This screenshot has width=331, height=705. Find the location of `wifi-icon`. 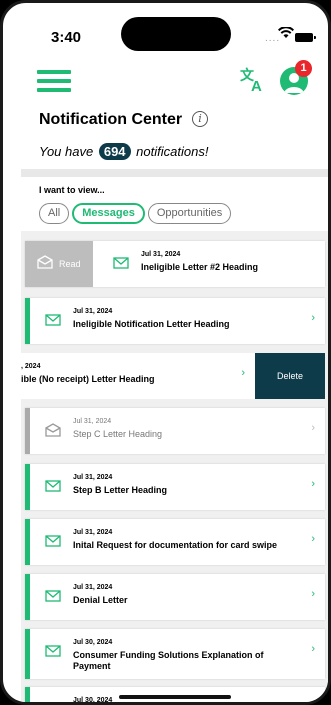

wifi-icon is located at coordinates (286, 32).